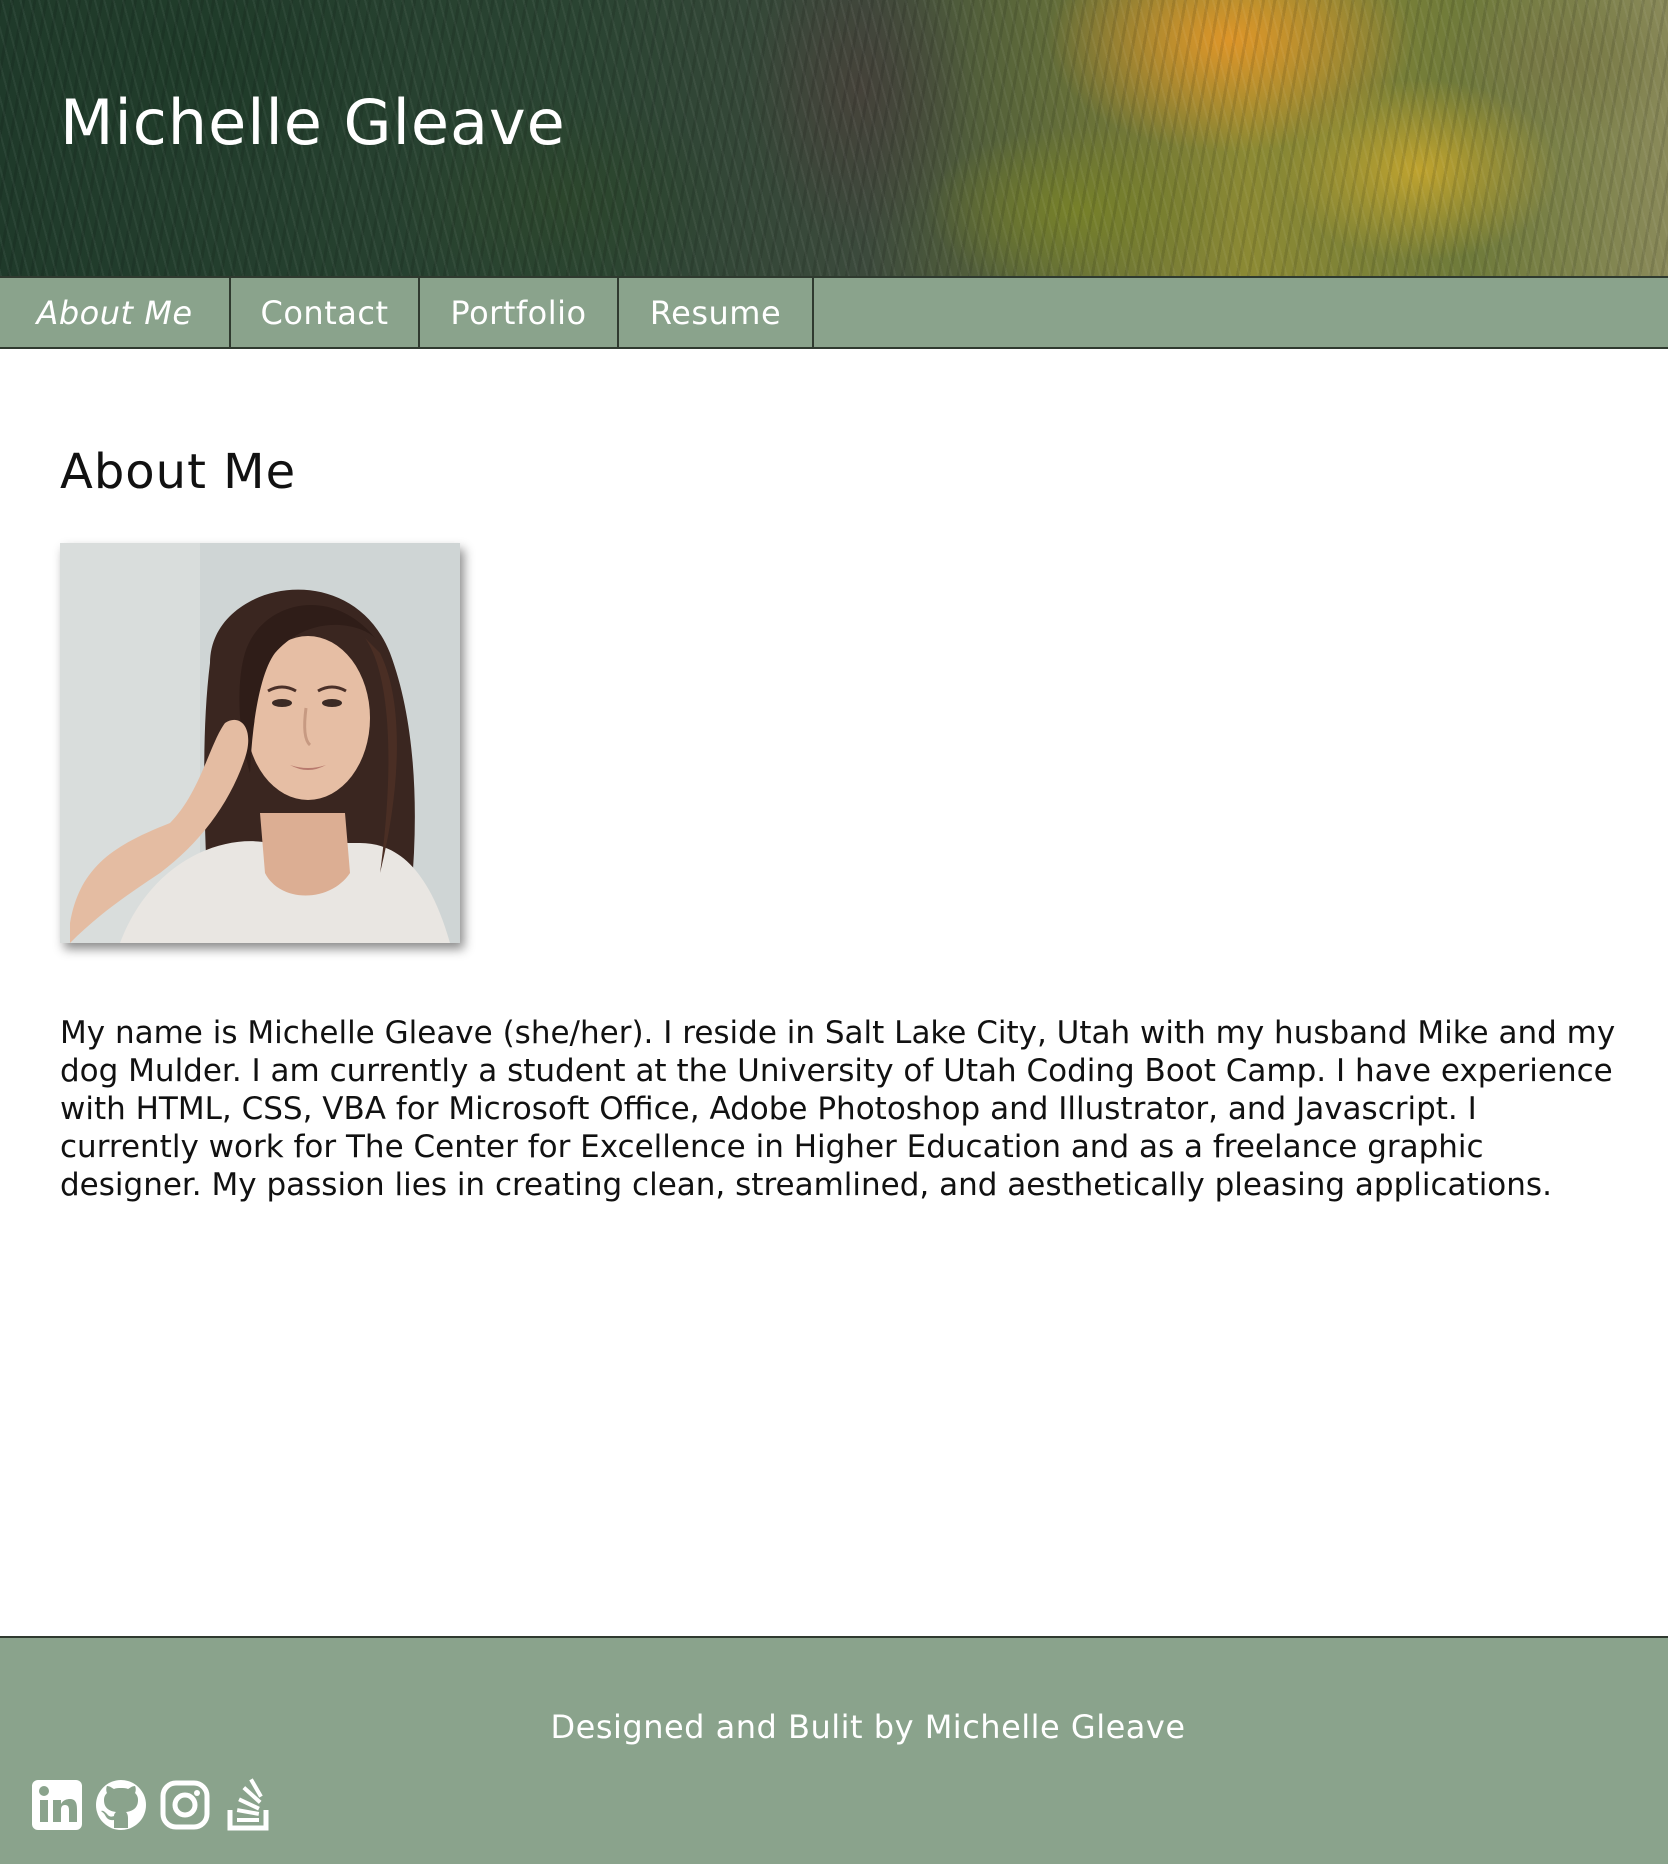 The image size is (1668, 1864). Describe the element at coordinates (834, 1750) in the screenshot. I see `footer: Designed and Bulit by Michelle Gleave` at that location.